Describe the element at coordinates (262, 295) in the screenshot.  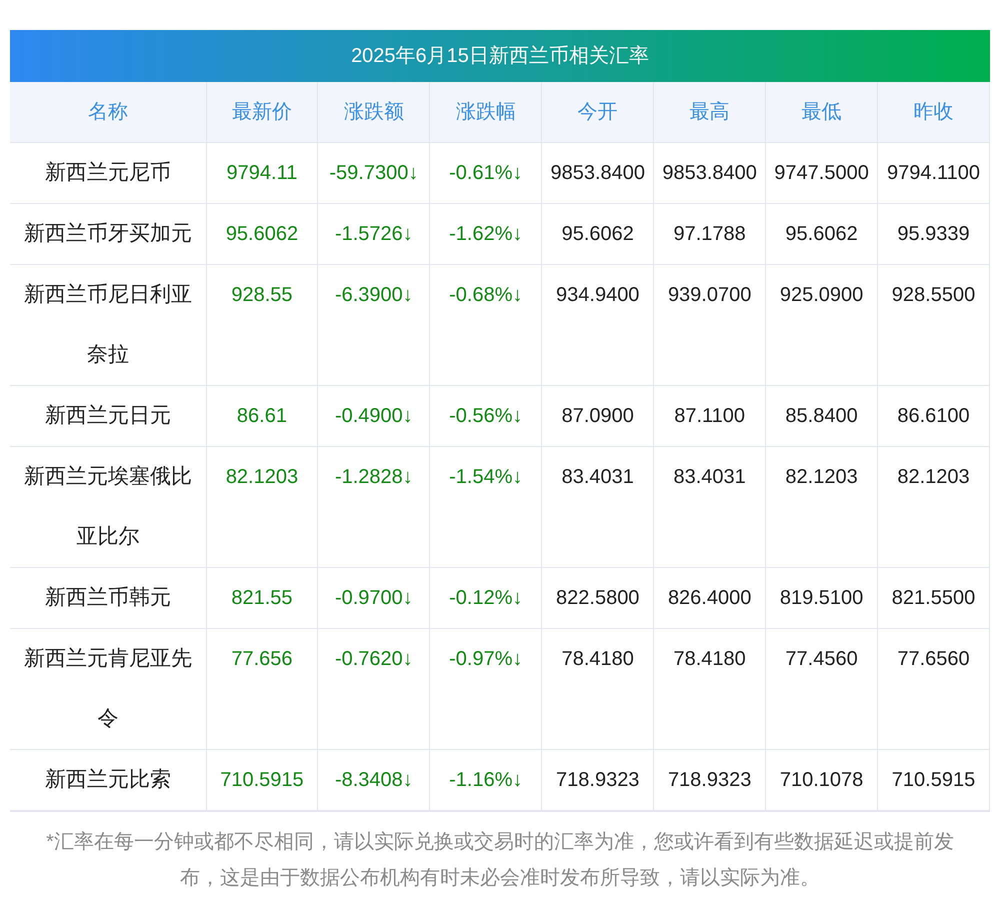
I see `latest-price: 928.55` at that location.